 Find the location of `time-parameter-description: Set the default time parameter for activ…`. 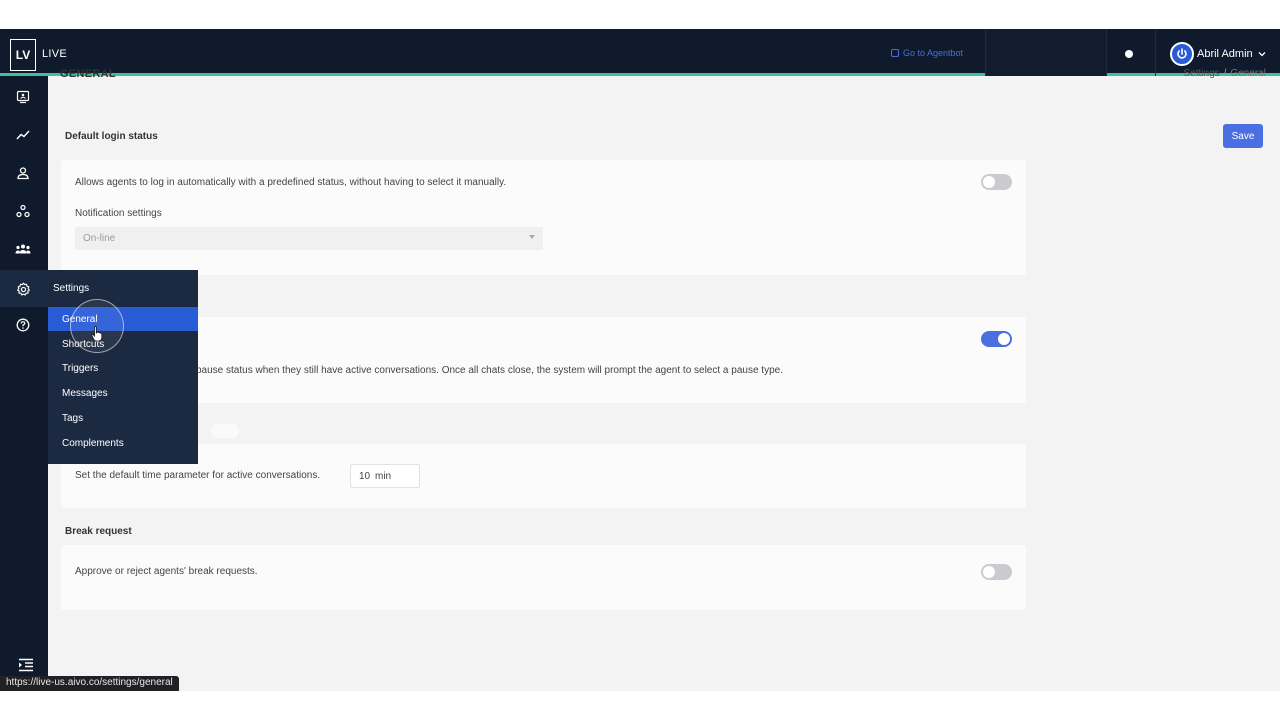

time-parameter-description: Set the default time parameter for activ… is located at coordinates (198, 475).